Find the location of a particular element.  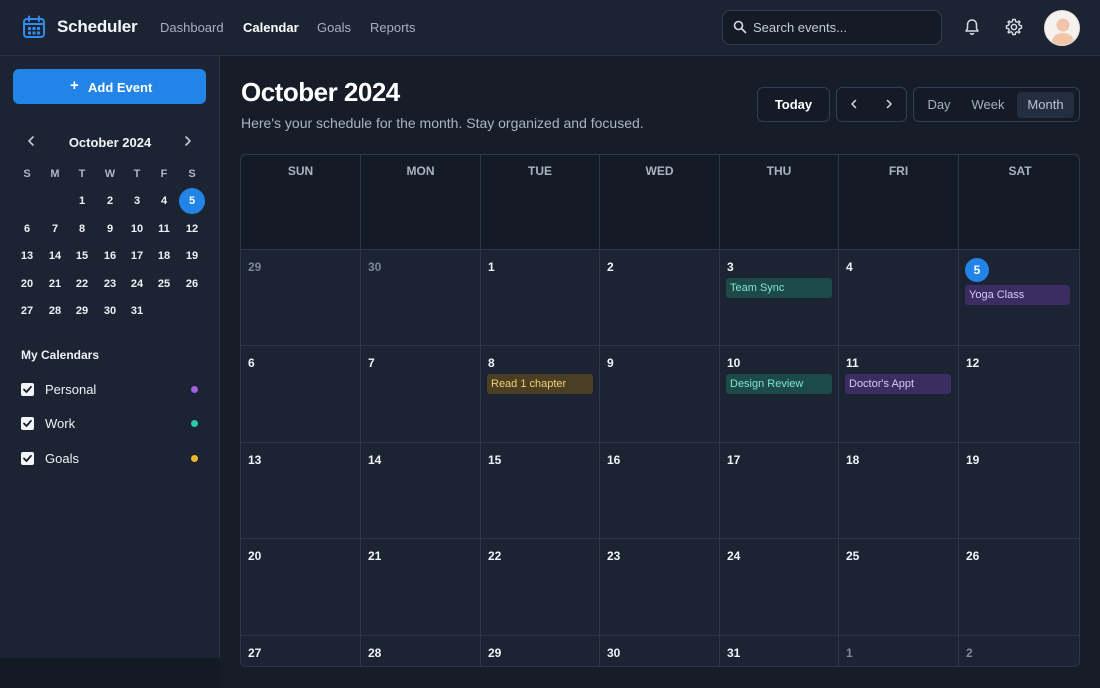

calendar-item-work: Work is located at coordinates (111, 424).